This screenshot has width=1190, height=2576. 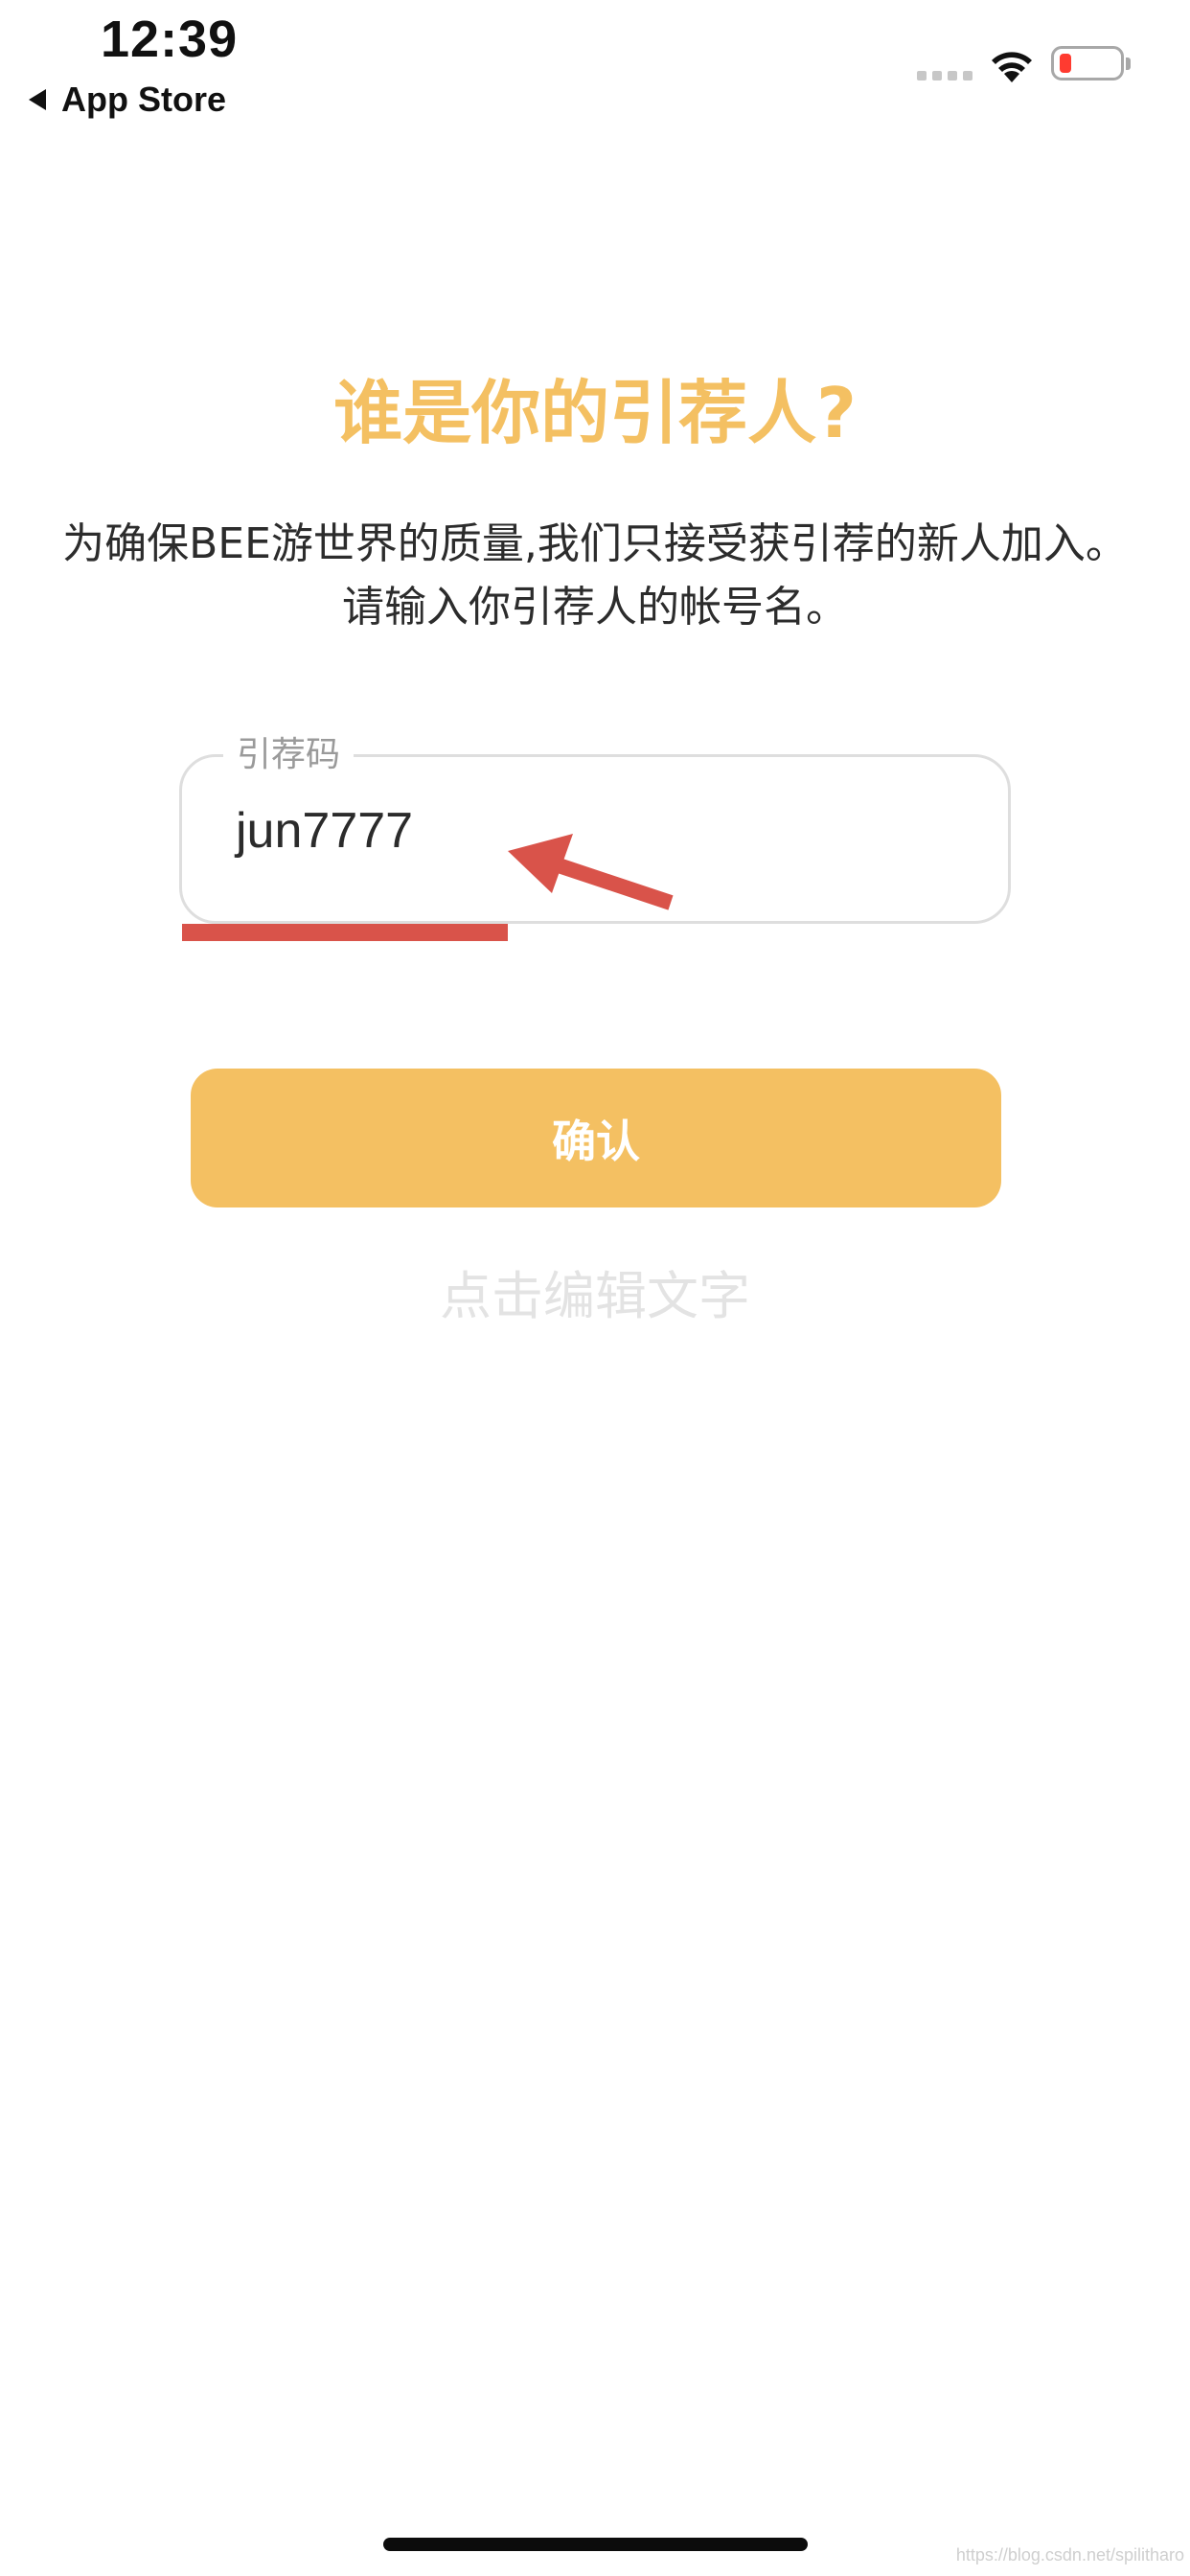 I want to click on home-indicator, so click(x=595, y=2544).